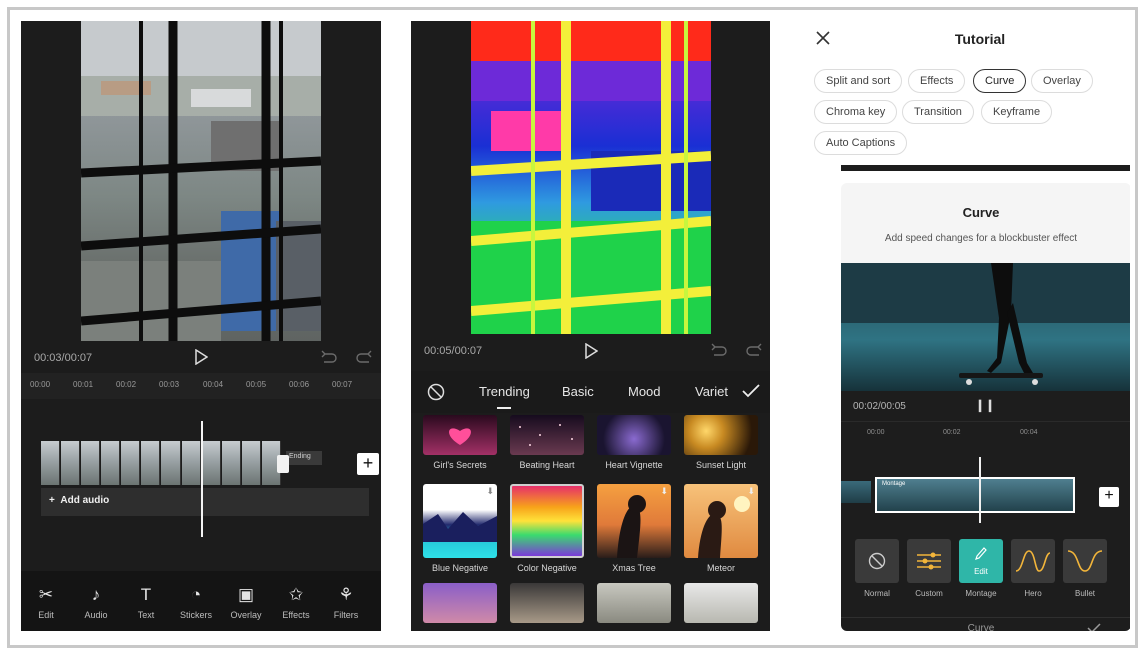 This screenshot has height=655, width=1145. I want to click on sliders-icon, so click(929, 561).